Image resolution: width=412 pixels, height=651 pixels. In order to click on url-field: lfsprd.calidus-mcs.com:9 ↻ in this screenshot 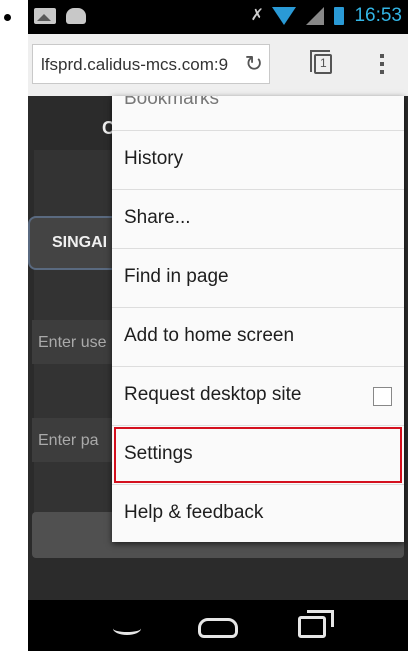, I will do `click(151, 64)`.